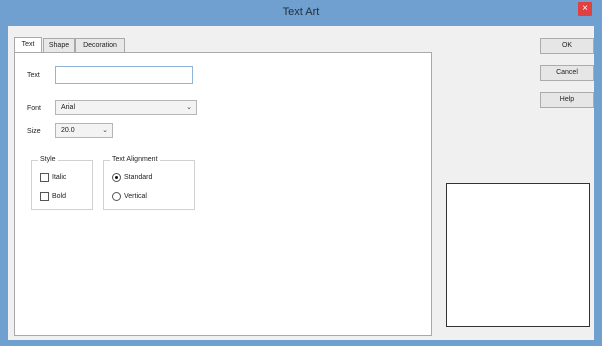  Describe the element at coordinates (59, 45) in the screenshot. I see `tab-shape: Shape` at that location.